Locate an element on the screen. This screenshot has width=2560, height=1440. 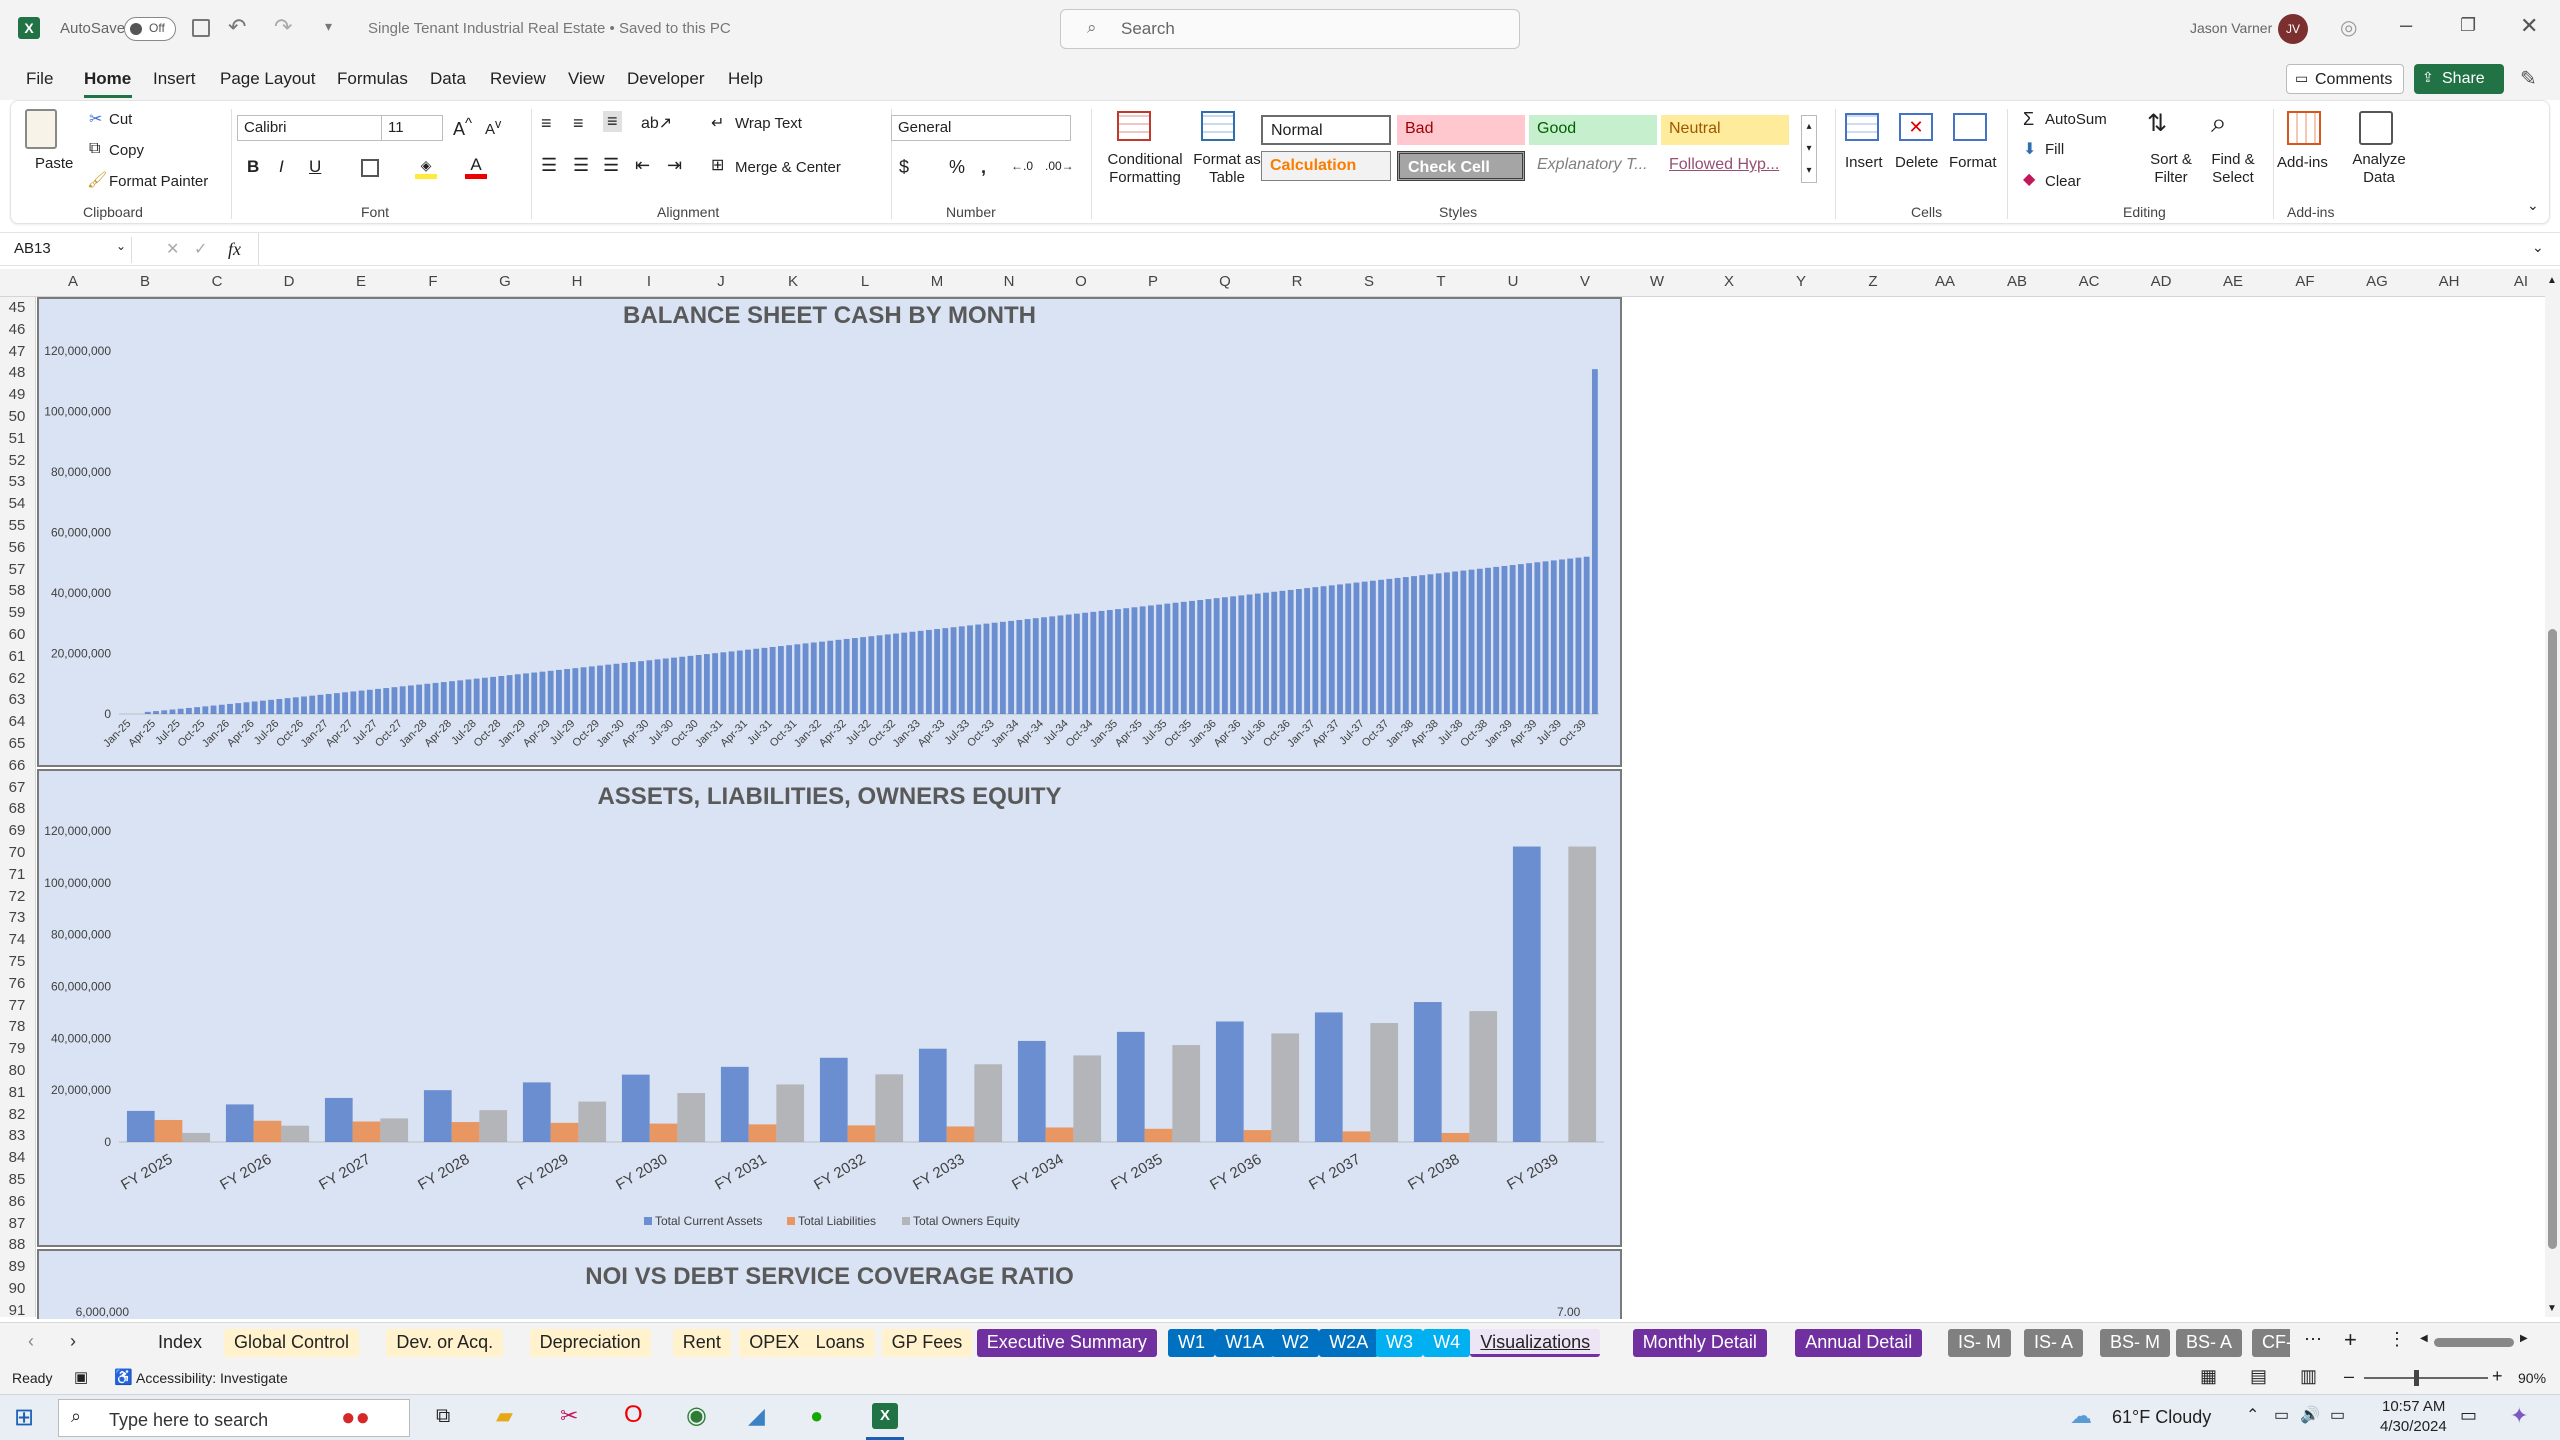
row-header: 63 is located at coordinates (17, 699).